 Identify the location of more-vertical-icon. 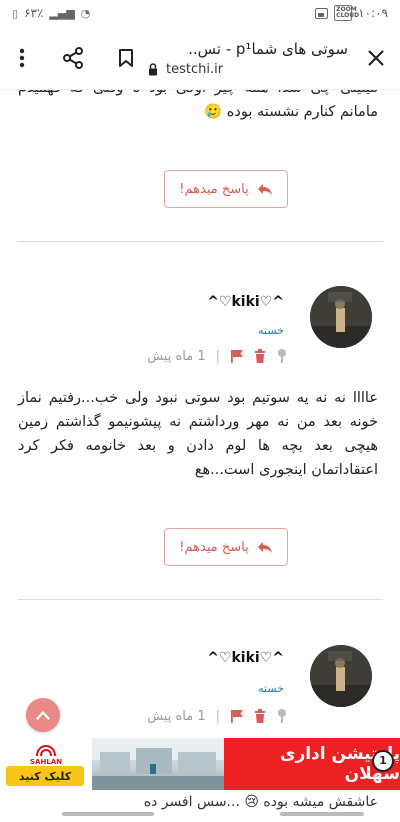
(22, 58).